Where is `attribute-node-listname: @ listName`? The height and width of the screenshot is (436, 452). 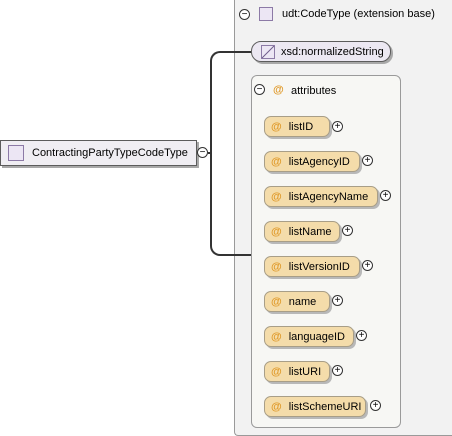
attribute-node-listname: @ listName is located at coordinates (302, 231).